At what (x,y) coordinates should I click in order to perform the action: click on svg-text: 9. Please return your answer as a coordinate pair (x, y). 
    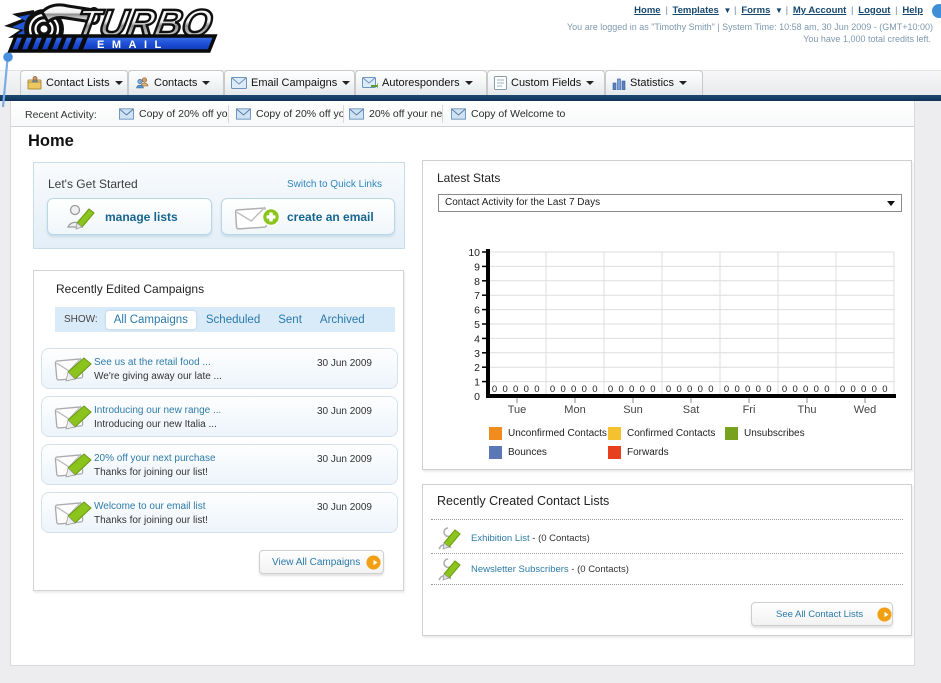
    Looking at the image, I should click on (477, 267).